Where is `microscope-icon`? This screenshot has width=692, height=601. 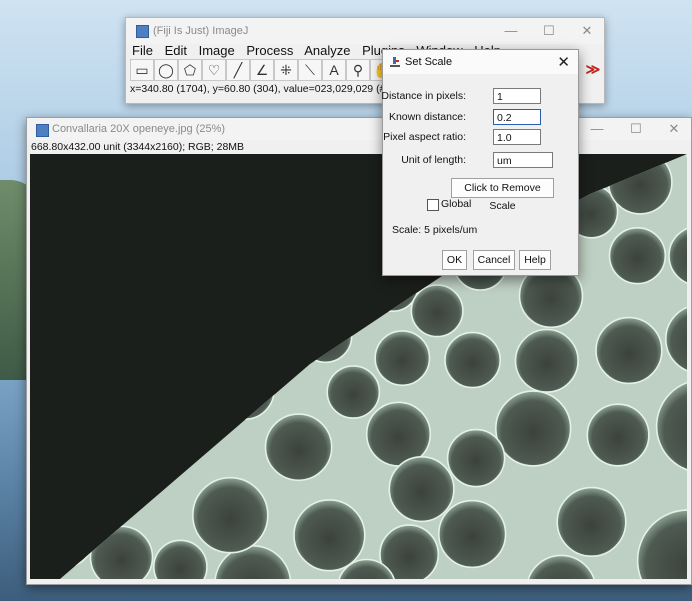 microscope-icon is located at coordinates (395, 62).